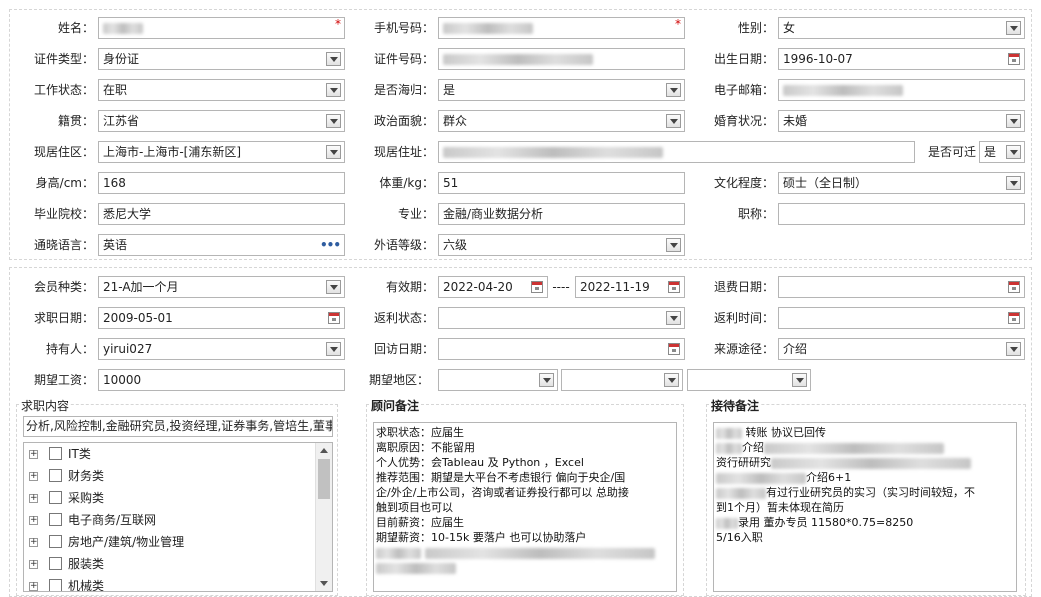 The width and height of the screenshot is (1041, 597). What do you see at coordinates (178, 454) in the screenshot?
I see `tree-item: + IT类` at bounding box center [178, 454].